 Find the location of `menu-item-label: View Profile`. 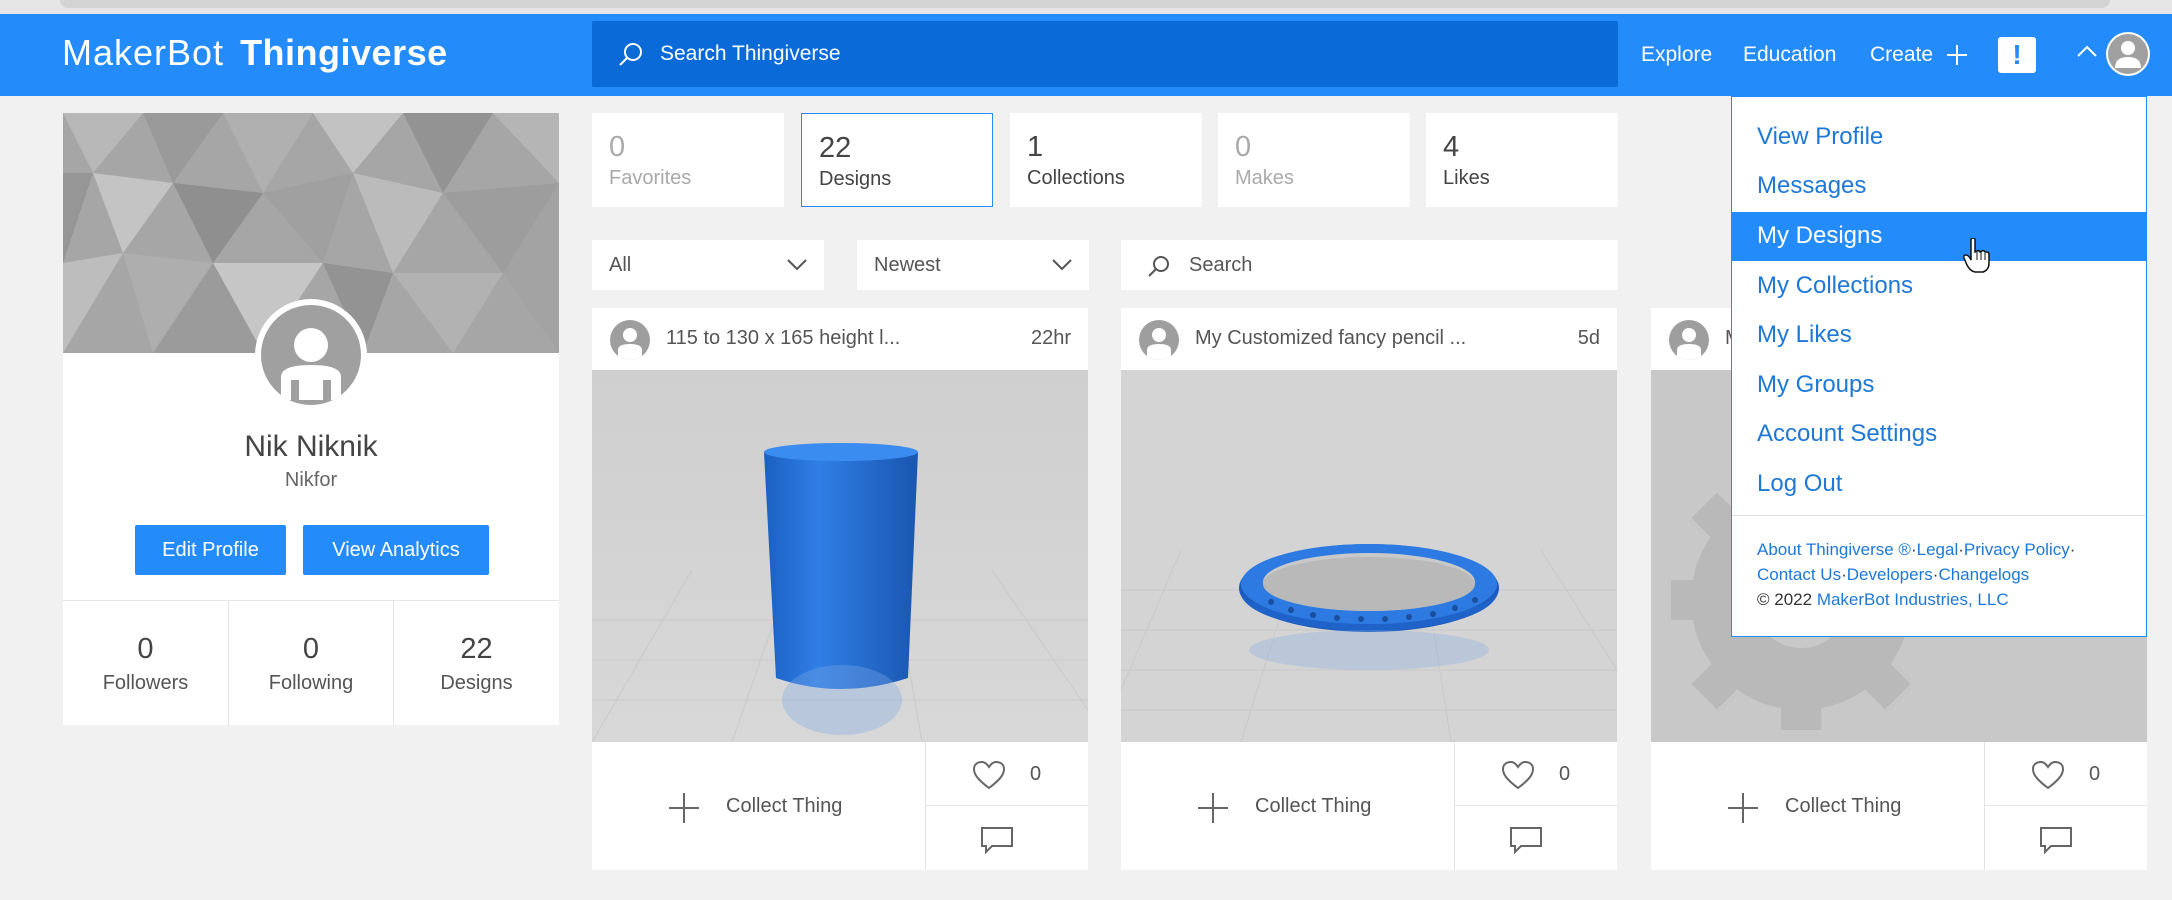

menu-item-label: View Profile is located at coordinates (1820, 136).